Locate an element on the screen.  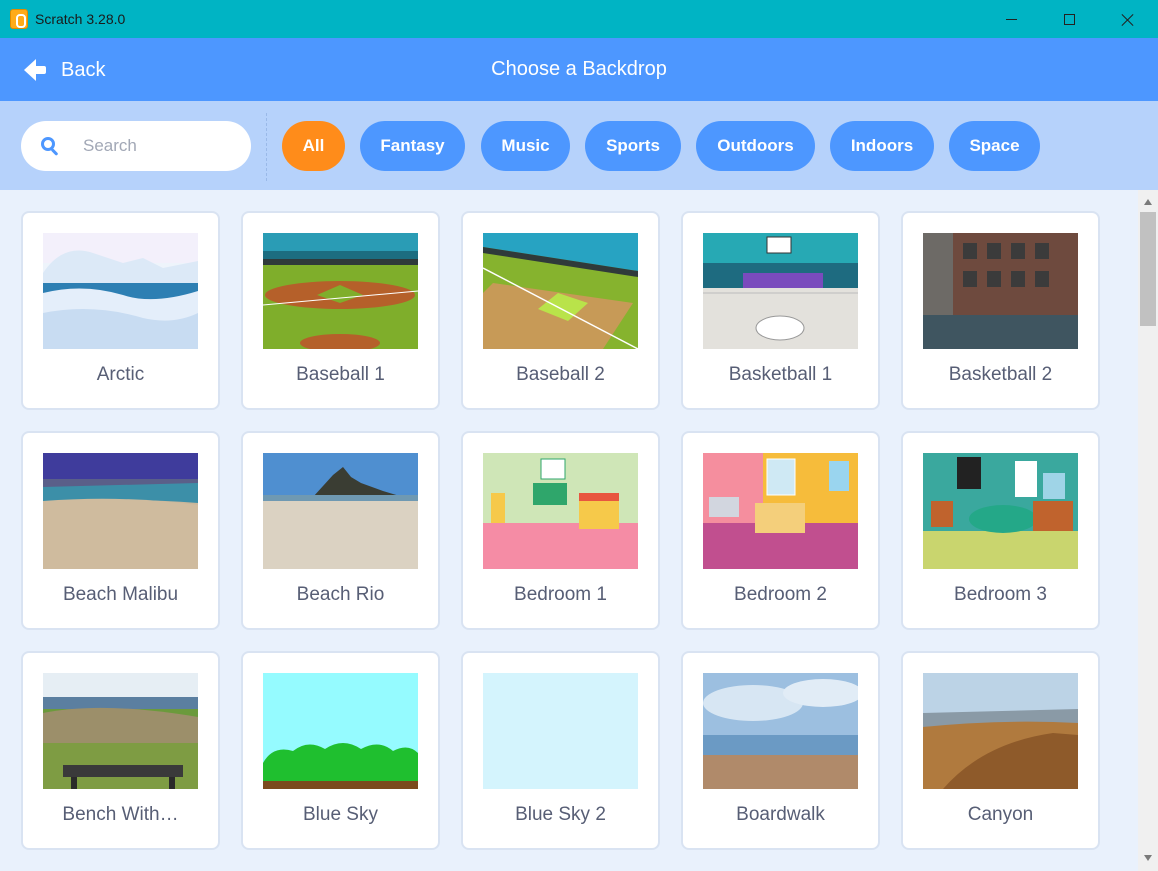
library-header: Back Choose a Backdrop is located at coordinates (579, 69).